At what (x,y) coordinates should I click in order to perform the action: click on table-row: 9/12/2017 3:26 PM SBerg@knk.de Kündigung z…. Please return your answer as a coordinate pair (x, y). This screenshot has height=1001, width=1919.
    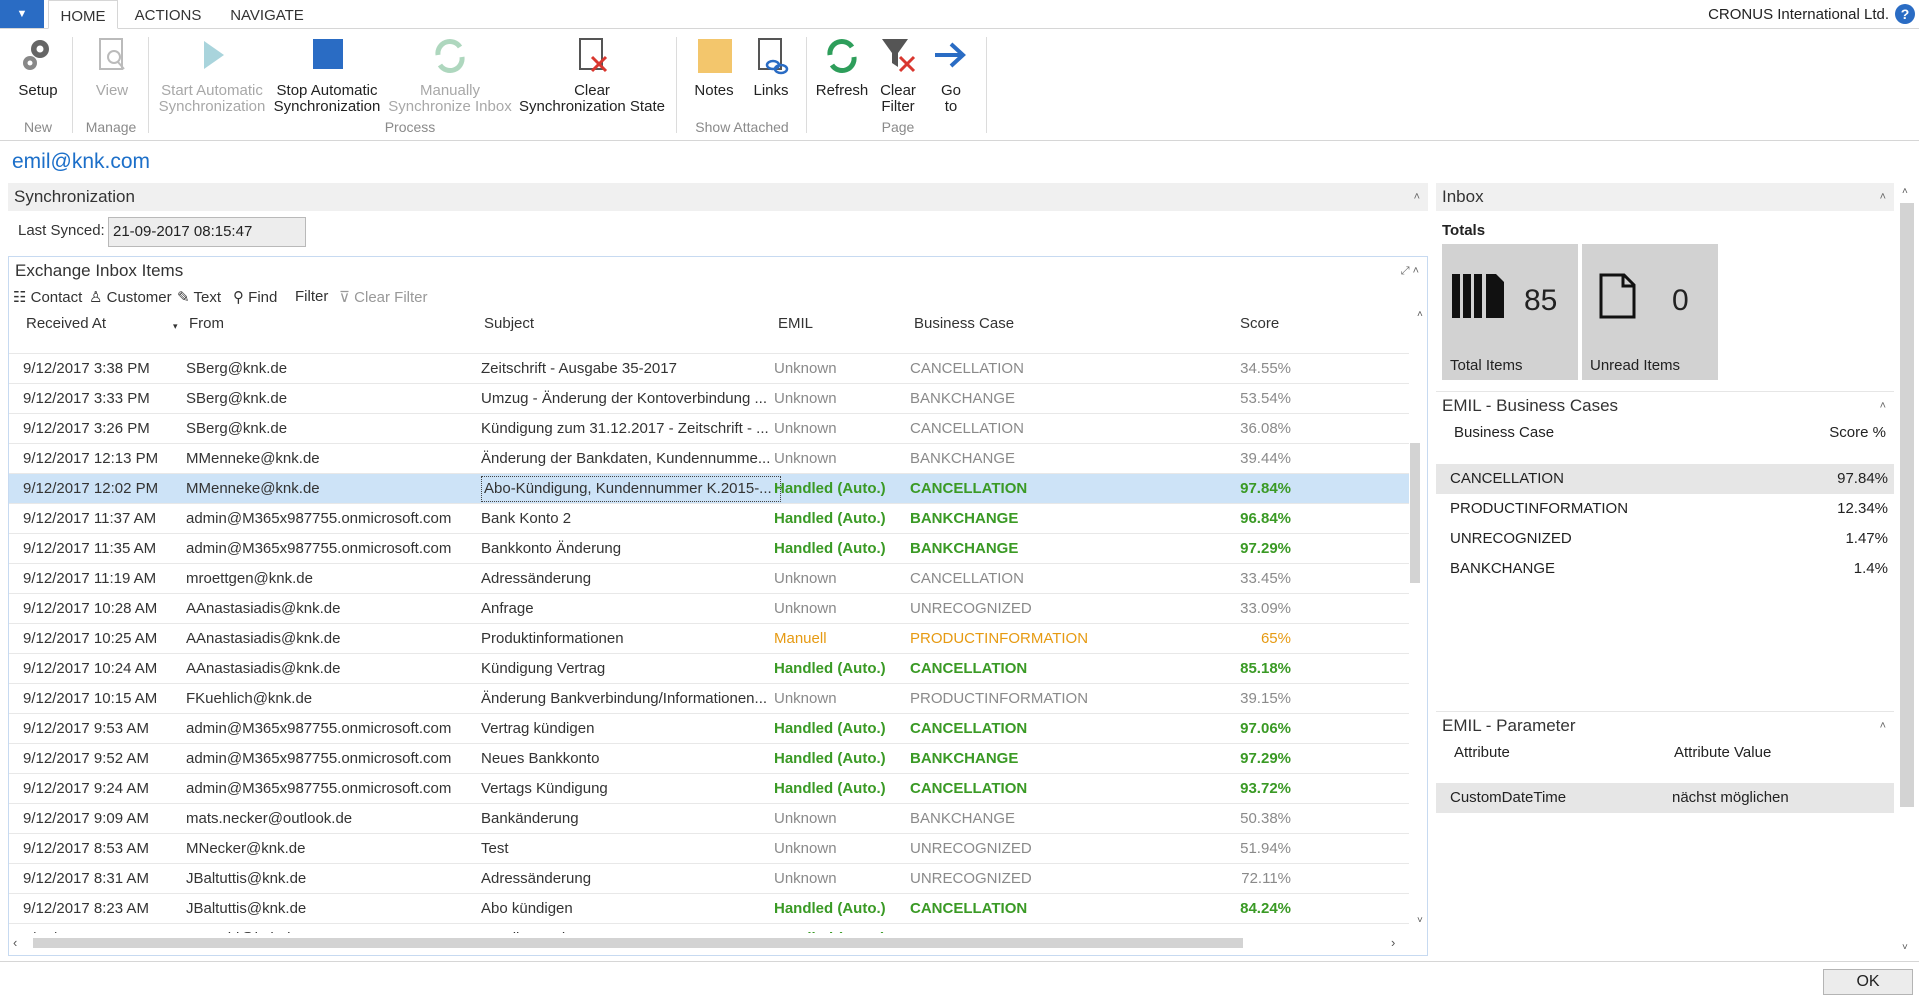
    Looking at the image, I should click on (709, 428).